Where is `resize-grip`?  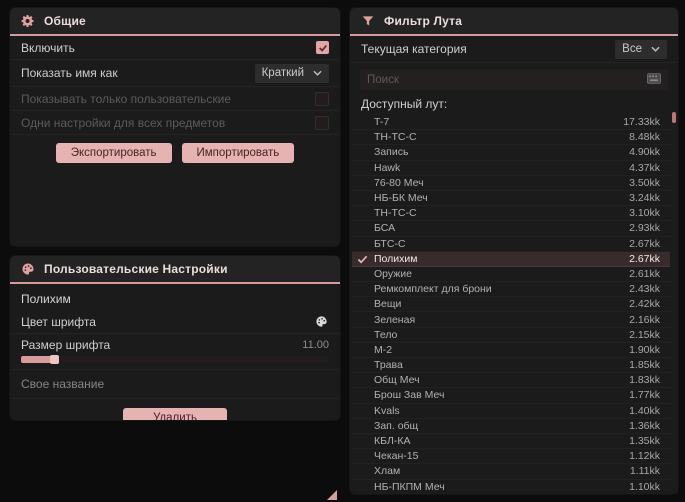 resize-grip is located at coordinates (332, 495).